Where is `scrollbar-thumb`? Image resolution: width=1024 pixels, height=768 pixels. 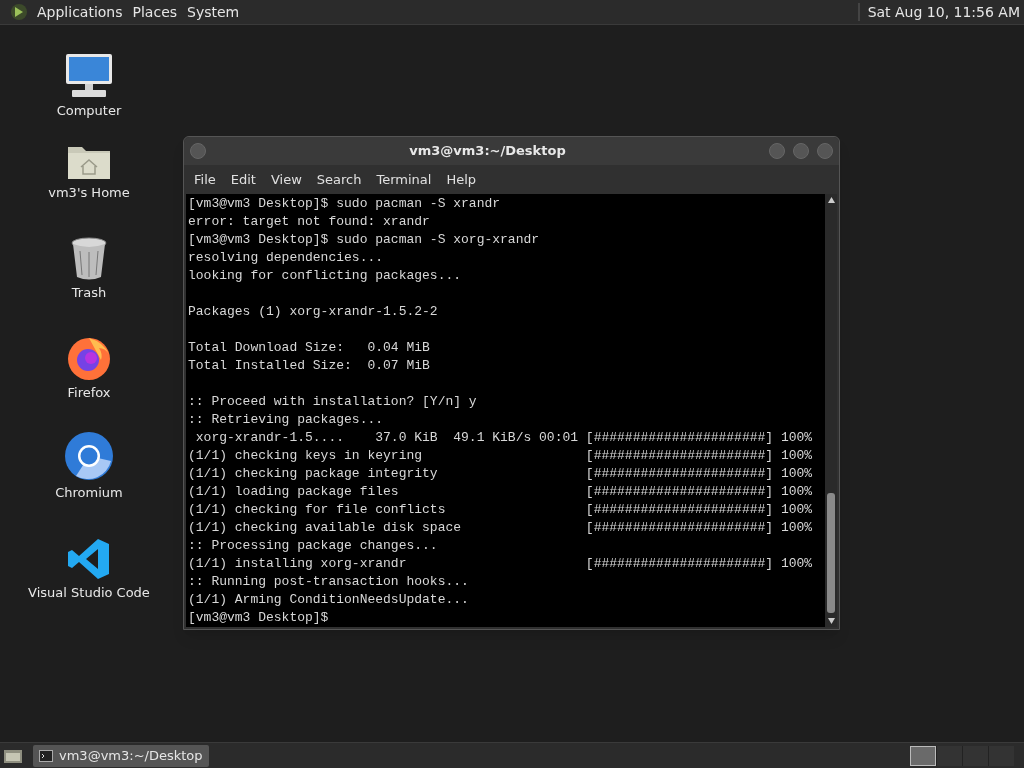
scrollbar-thumb is located at coordinates (831, 553).